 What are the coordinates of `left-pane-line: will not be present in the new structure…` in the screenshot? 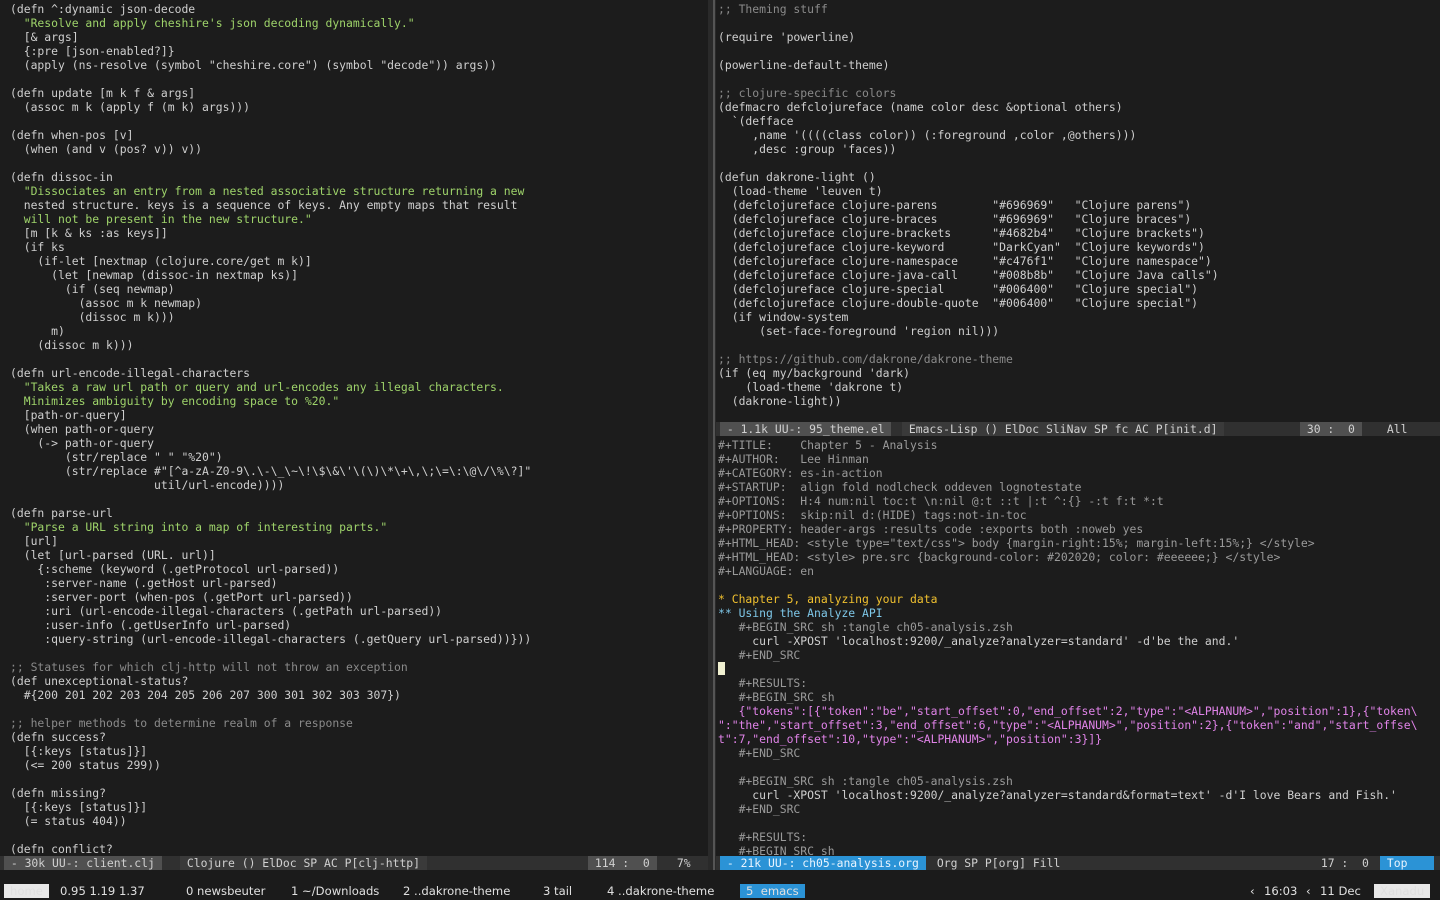 It's located at (161, 219).